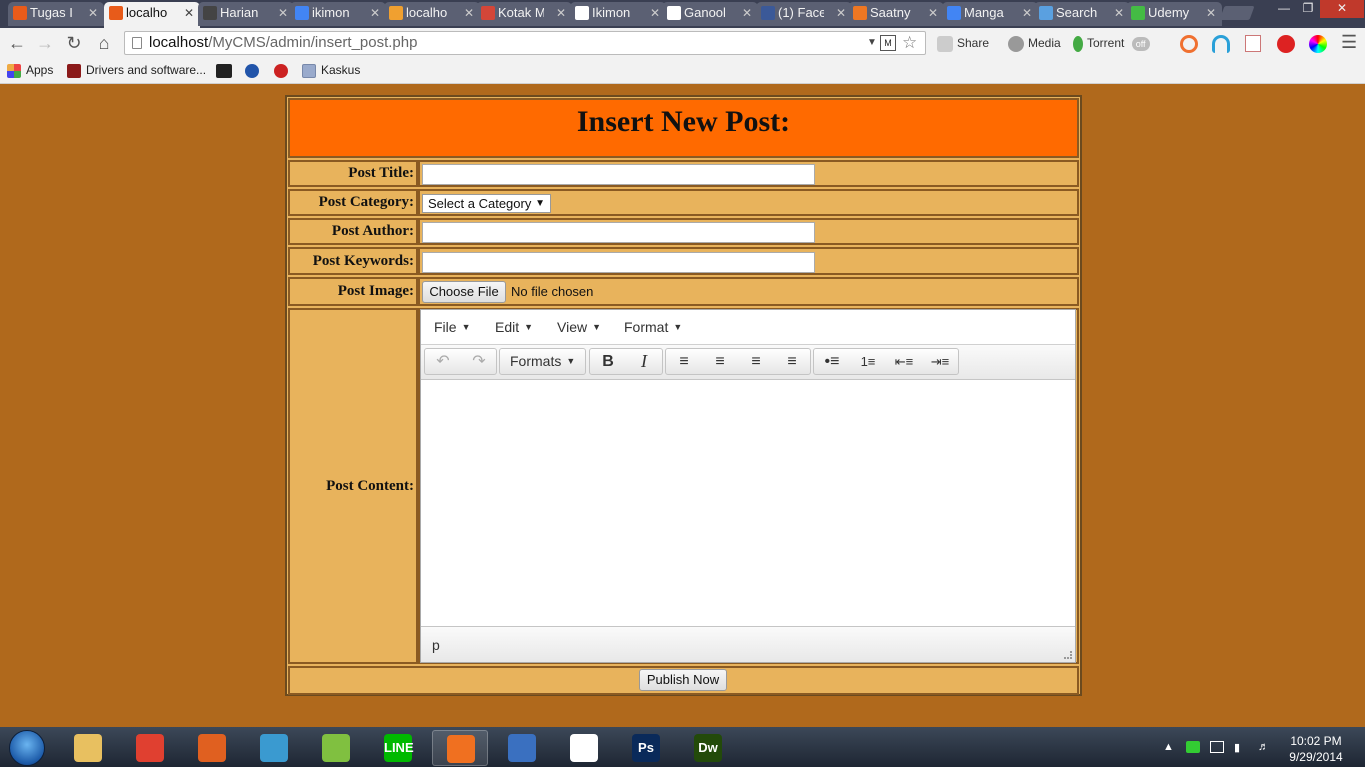 The width and height of the screenshot is (1365, 767). I want to click on redo-icon: ↷, so click(479, 361).